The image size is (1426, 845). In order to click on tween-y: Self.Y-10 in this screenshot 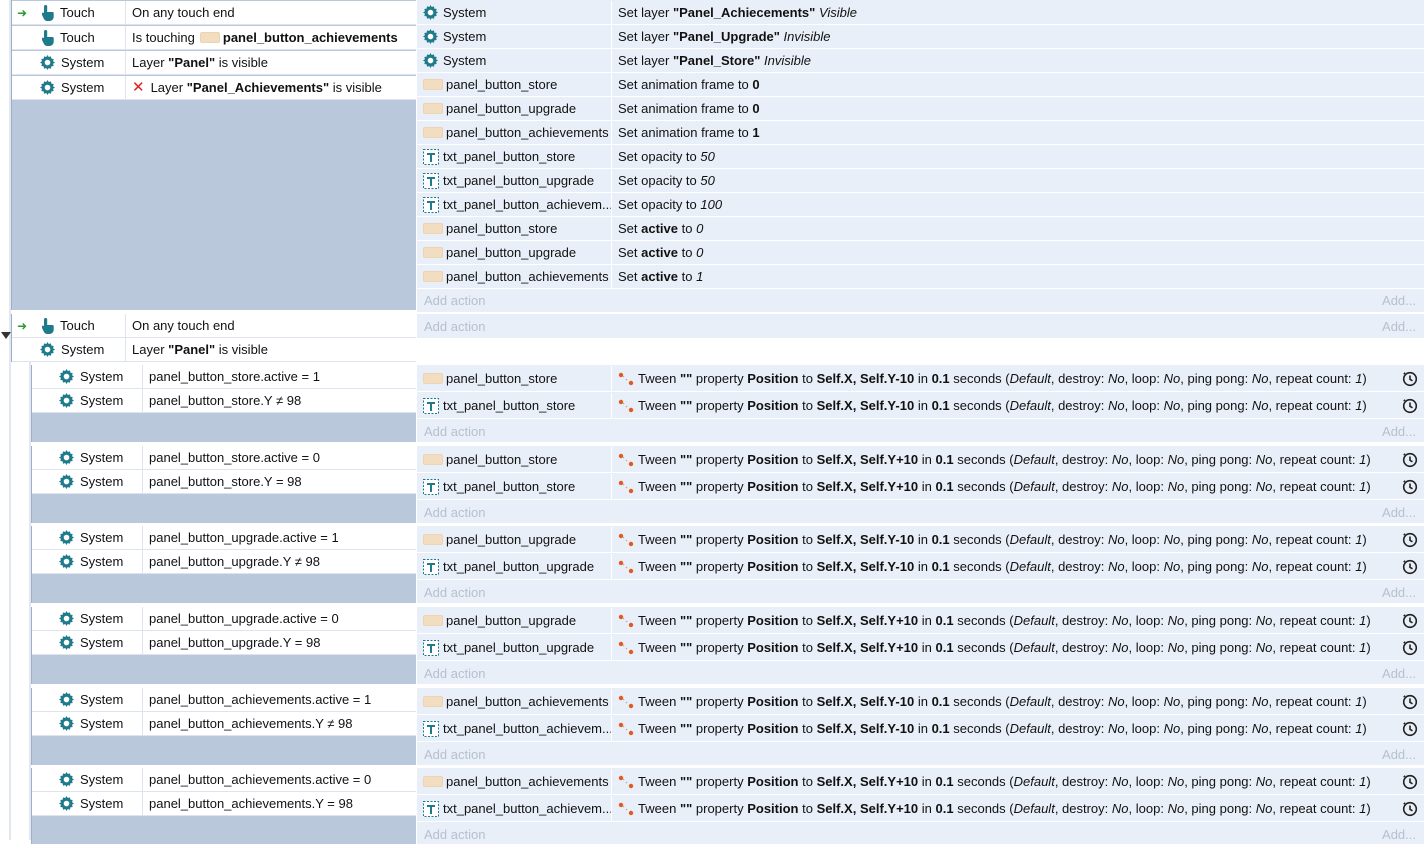, I will do `click(887, 566)`.